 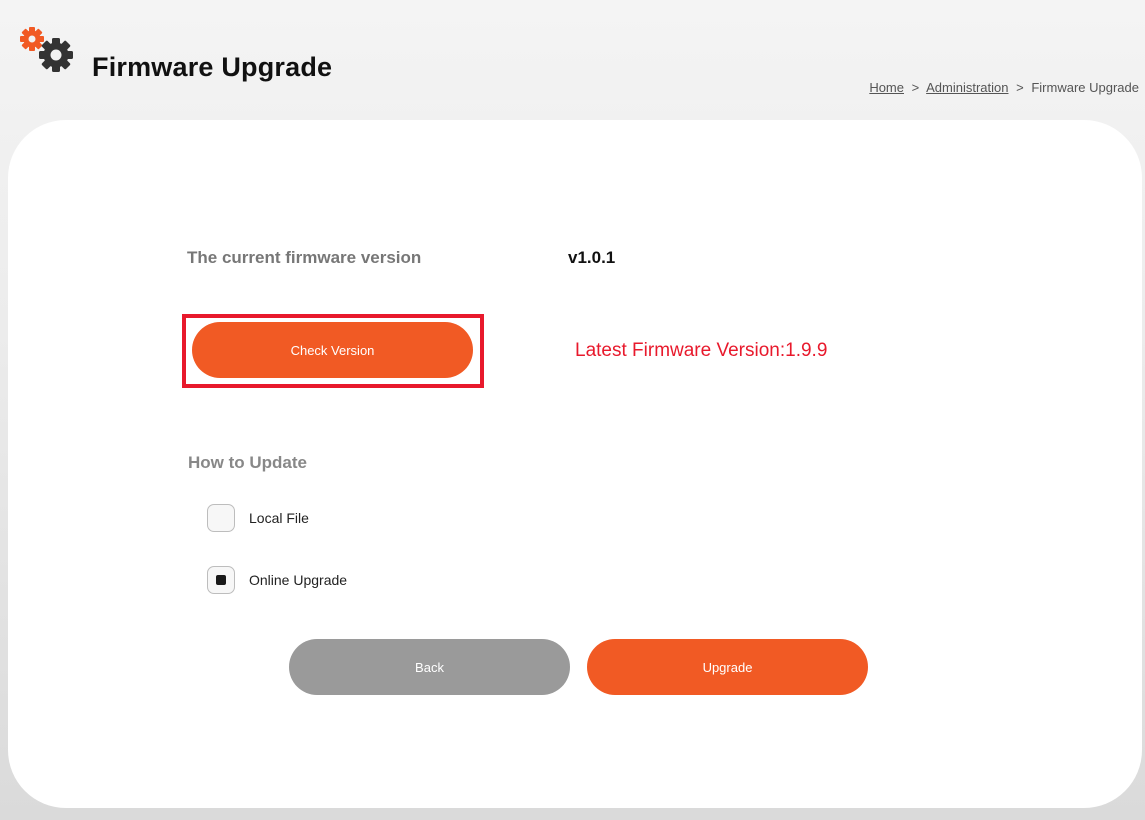 What do you see at coordinates (429, 667) in the screenshot?
I see `back-button: Back` at bounding box center [429, 667].